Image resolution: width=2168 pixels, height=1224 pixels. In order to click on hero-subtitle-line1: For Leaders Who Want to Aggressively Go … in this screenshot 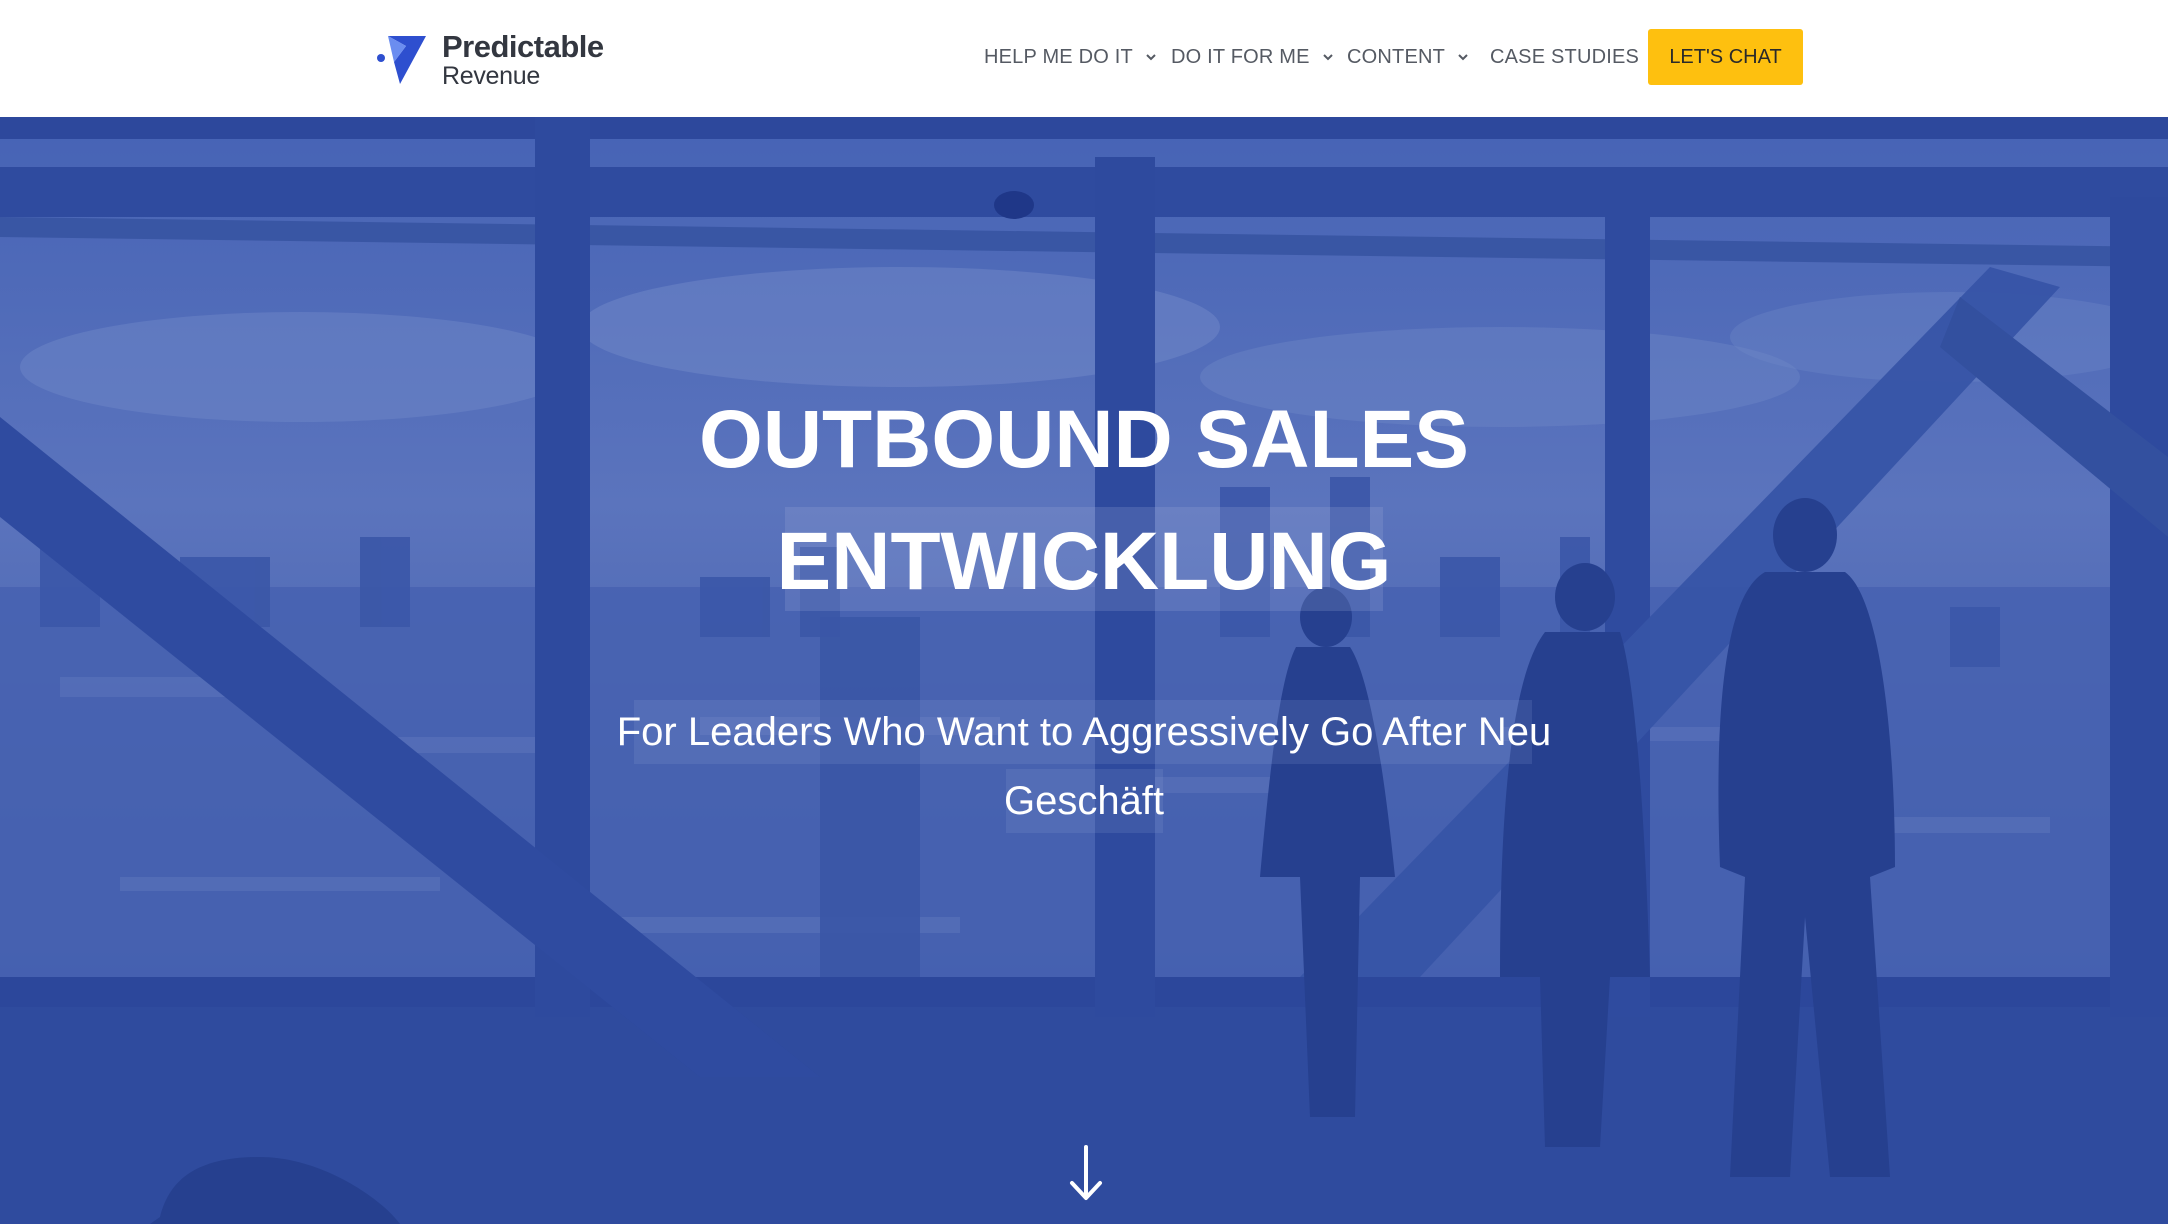, I will do `click(1084, 732)`.